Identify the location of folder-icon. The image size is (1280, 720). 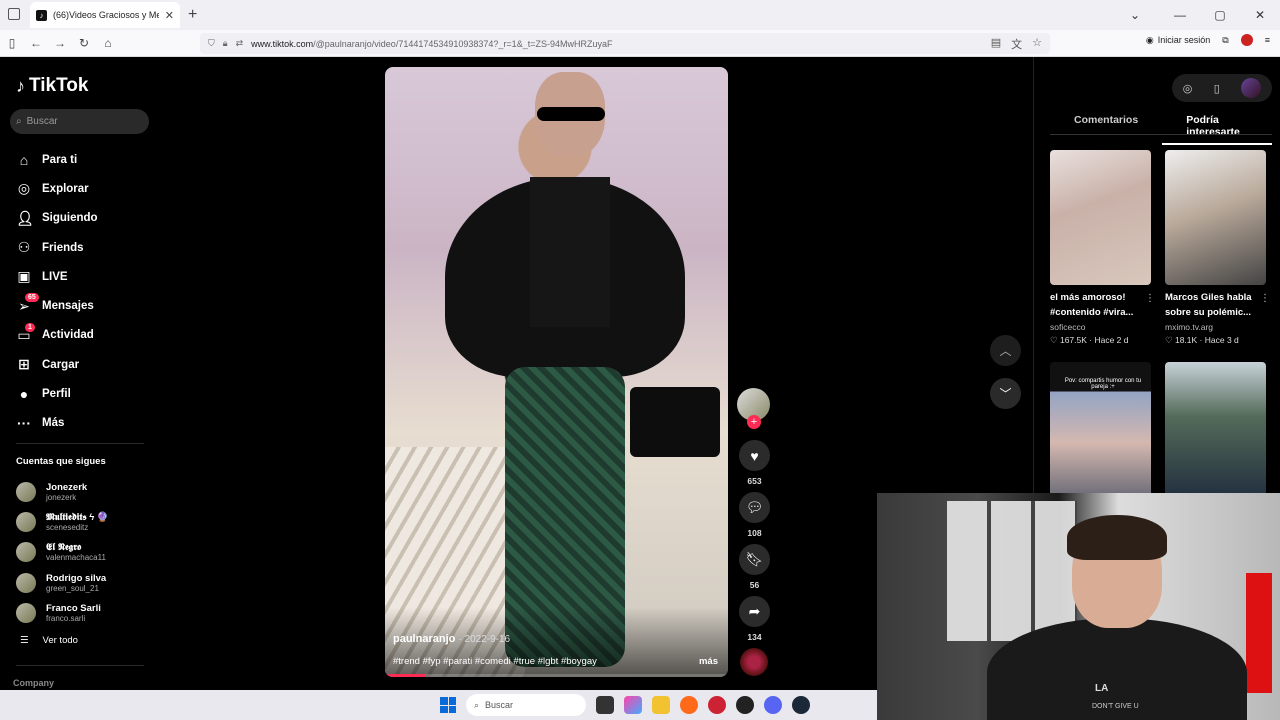
(661, 705).